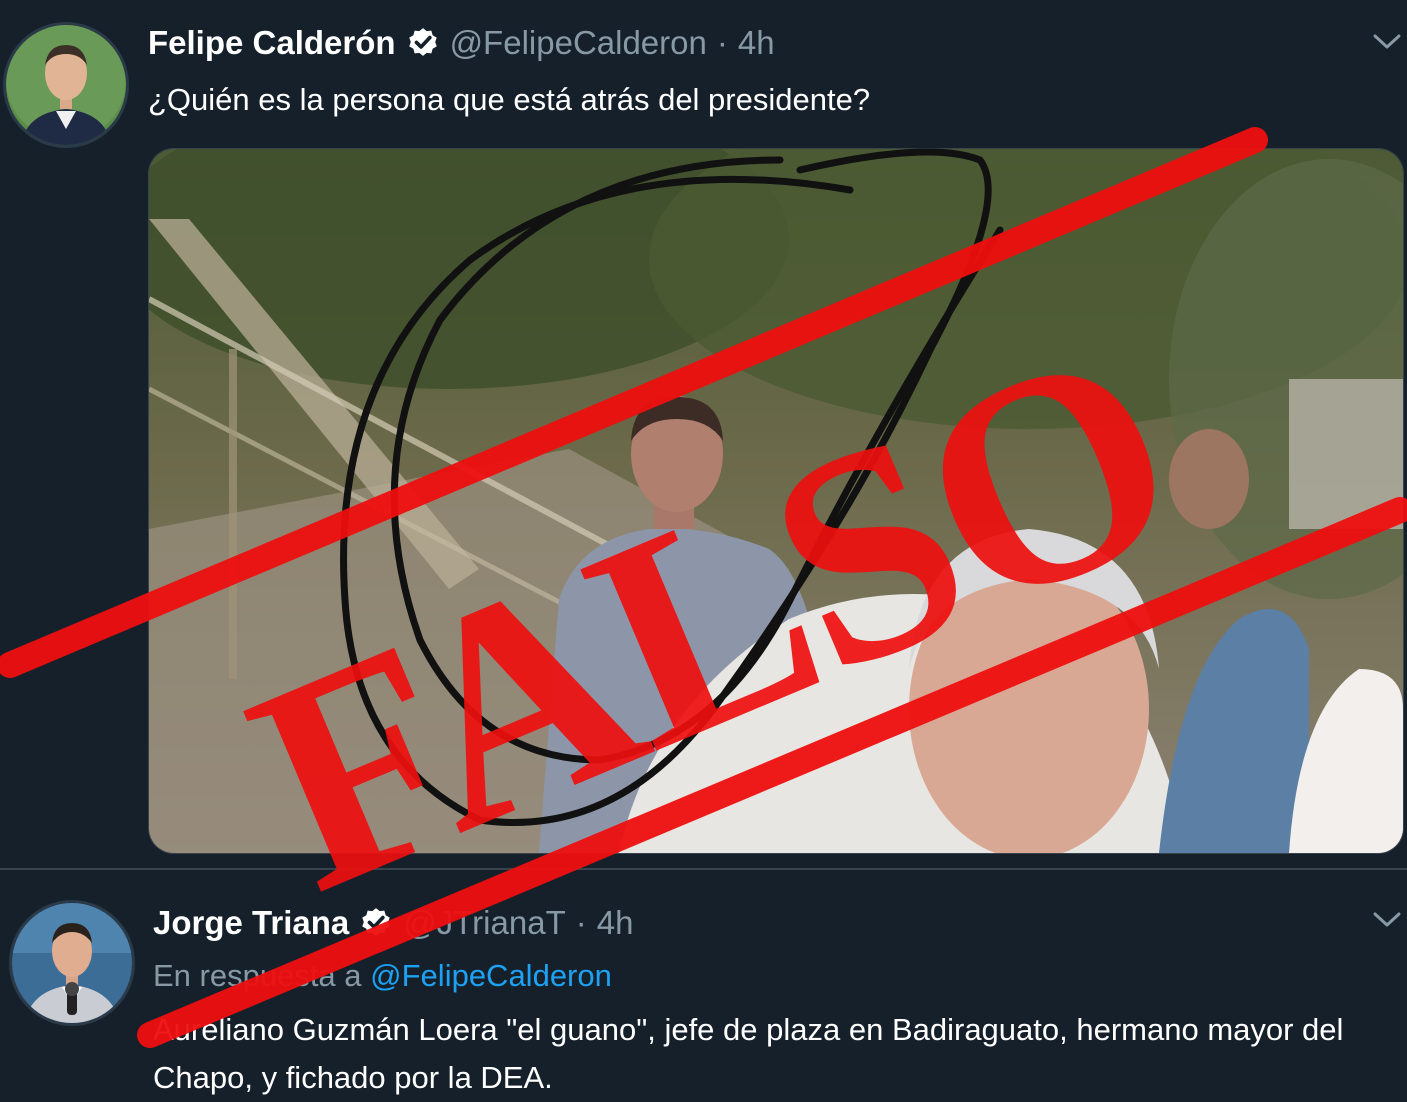 This screenshot has width=1407, height=1102. Describe the element at coordinates (272, 43) in the screenshot. I see `author-name: Felipe Calderón` at that location.